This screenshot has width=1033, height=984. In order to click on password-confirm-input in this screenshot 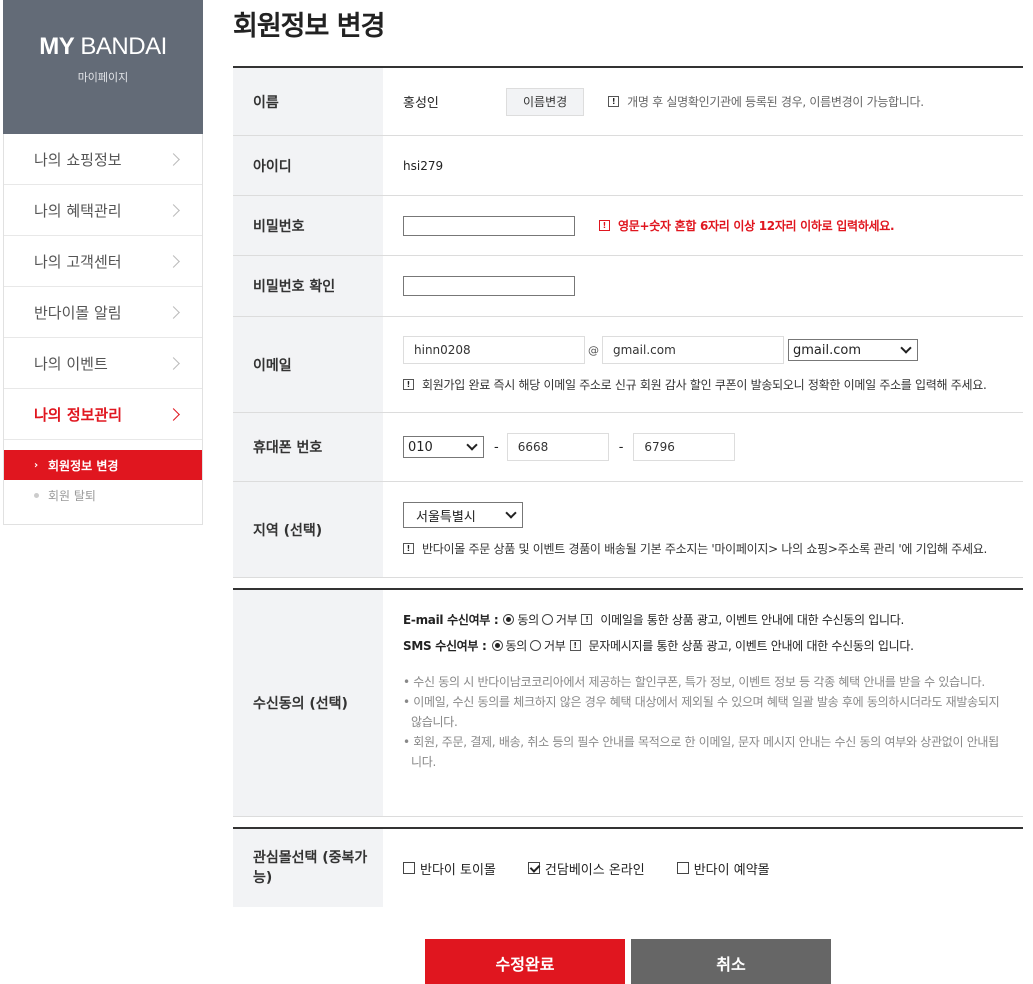, I will do `click(489, 286)`.